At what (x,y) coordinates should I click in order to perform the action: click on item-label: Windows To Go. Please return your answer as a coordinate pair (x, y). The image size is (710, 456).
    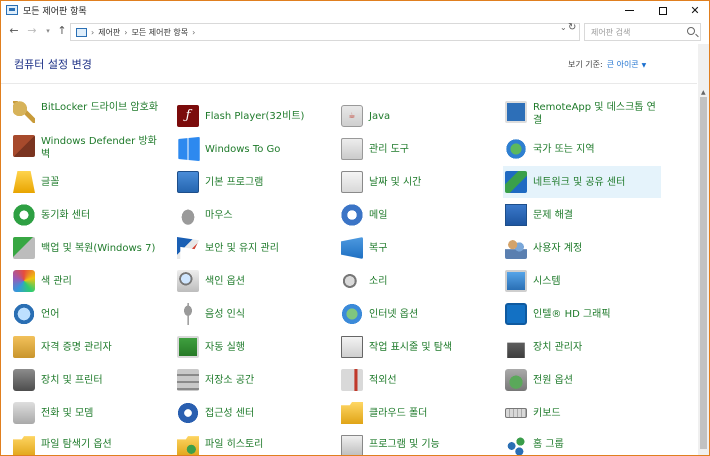
    Looking at the image, I should click on (243, 149).